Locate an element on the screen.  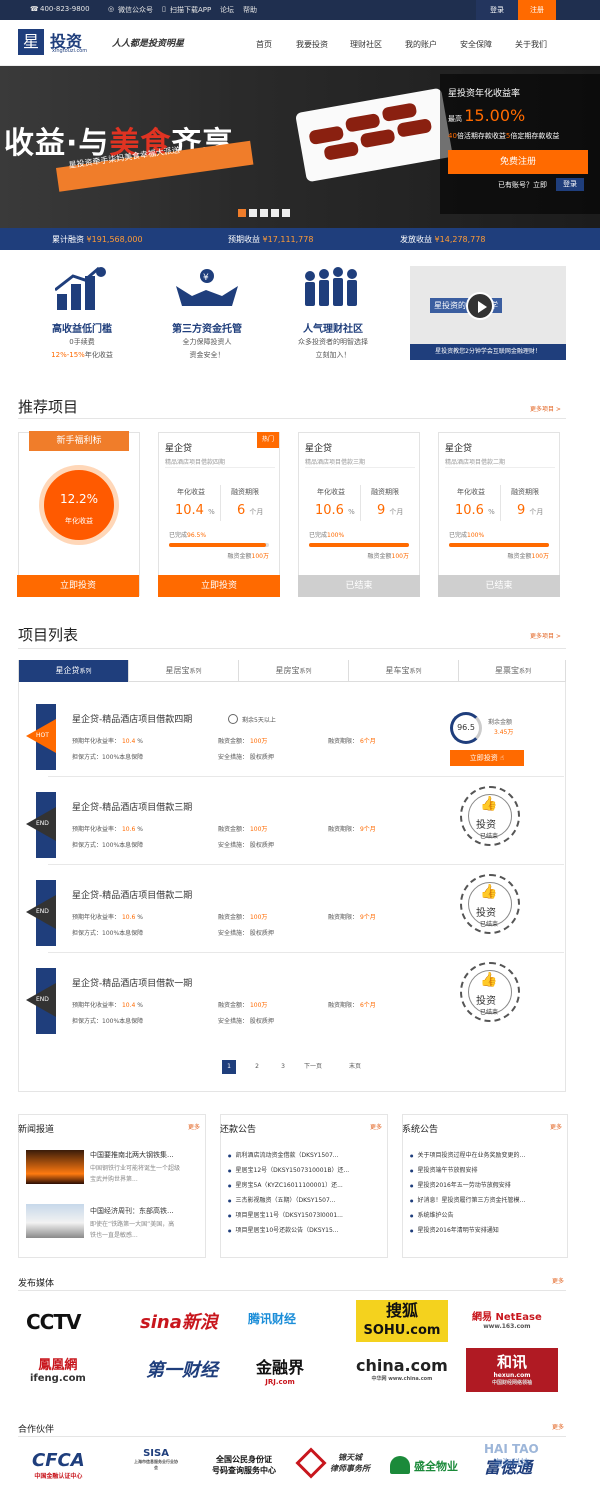
yicai-logo: 第一财经 is located at coordinates (182, 1369).